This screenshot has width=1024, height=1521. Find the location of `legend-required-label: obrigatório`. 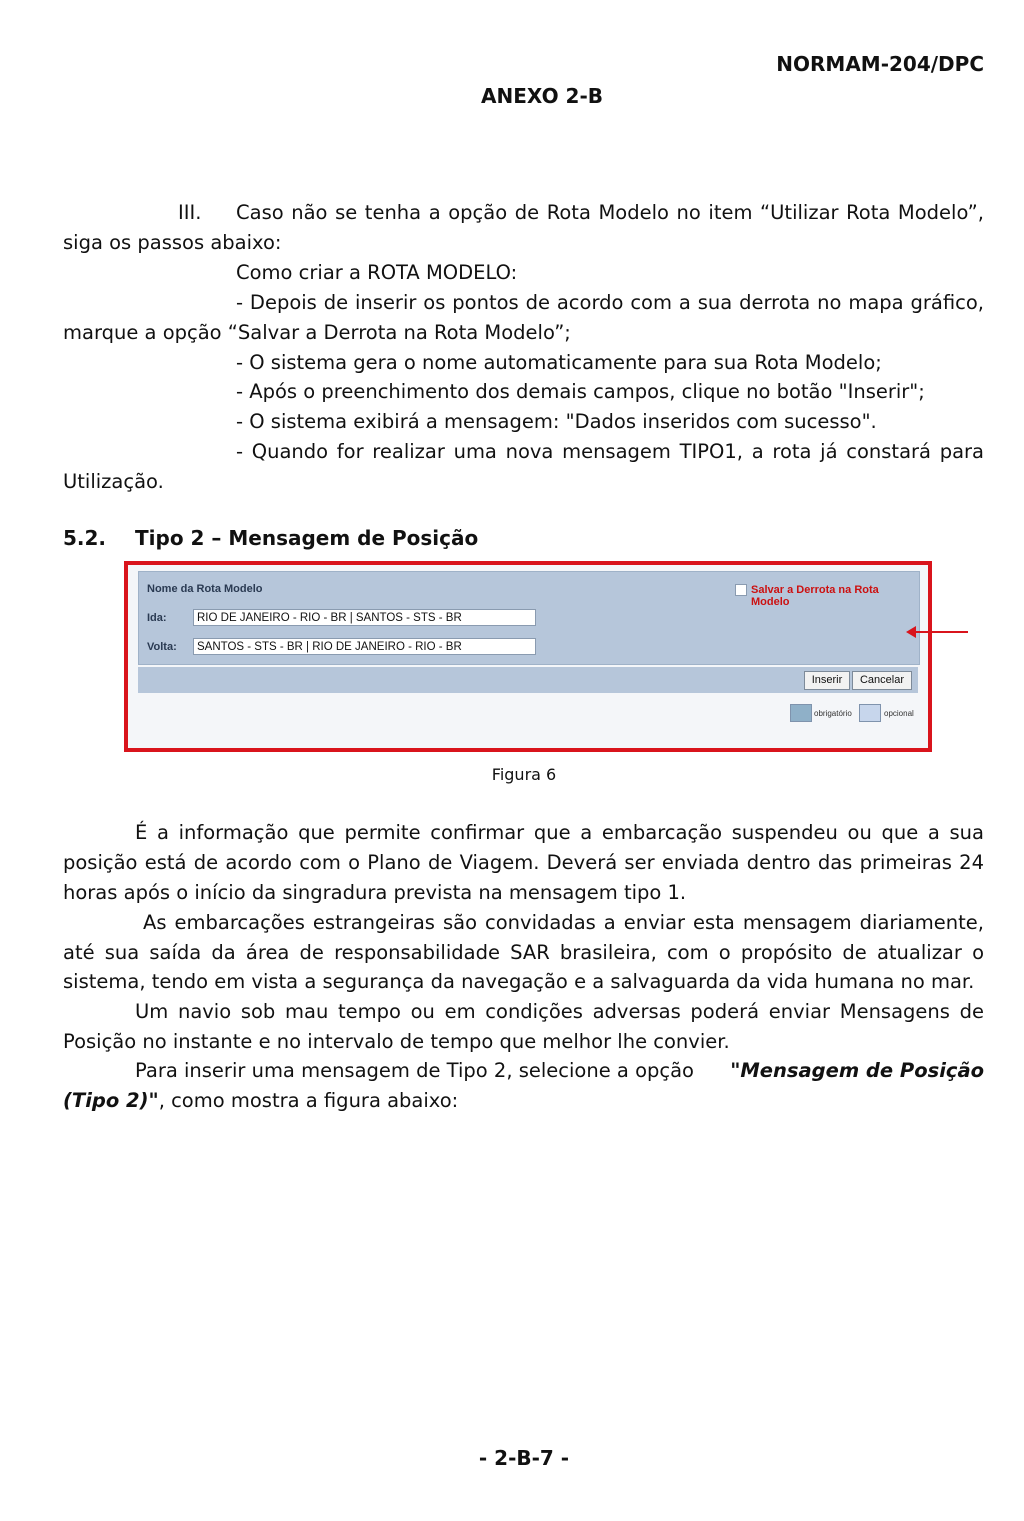

legend-required-label: obrigatório is located at coordinates (833, 713).